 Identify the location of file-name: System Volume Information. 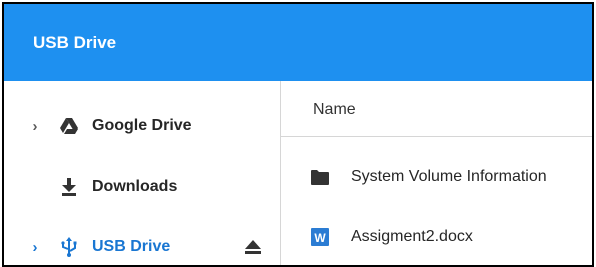
(449, 176).